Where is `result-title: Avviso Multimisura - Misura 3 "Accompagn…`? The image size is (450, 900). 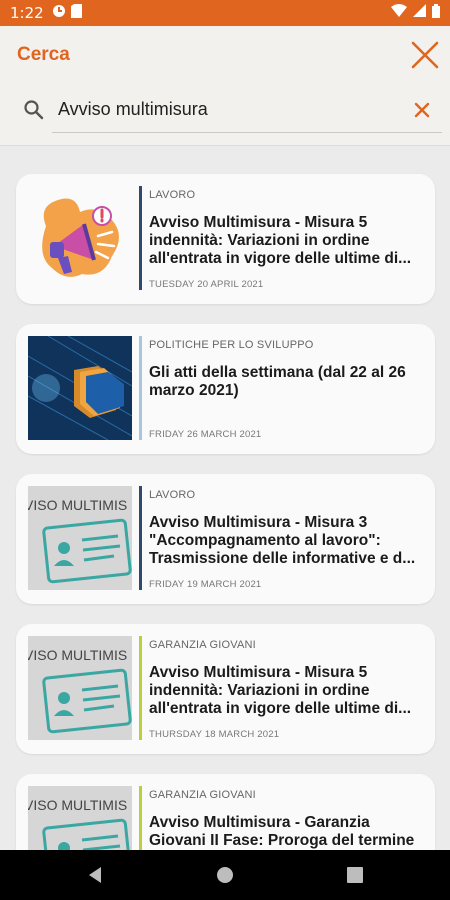 result-title: Avviso Multimisura - Misura 3 "Accompagn… is located at coordinates (282, 540).